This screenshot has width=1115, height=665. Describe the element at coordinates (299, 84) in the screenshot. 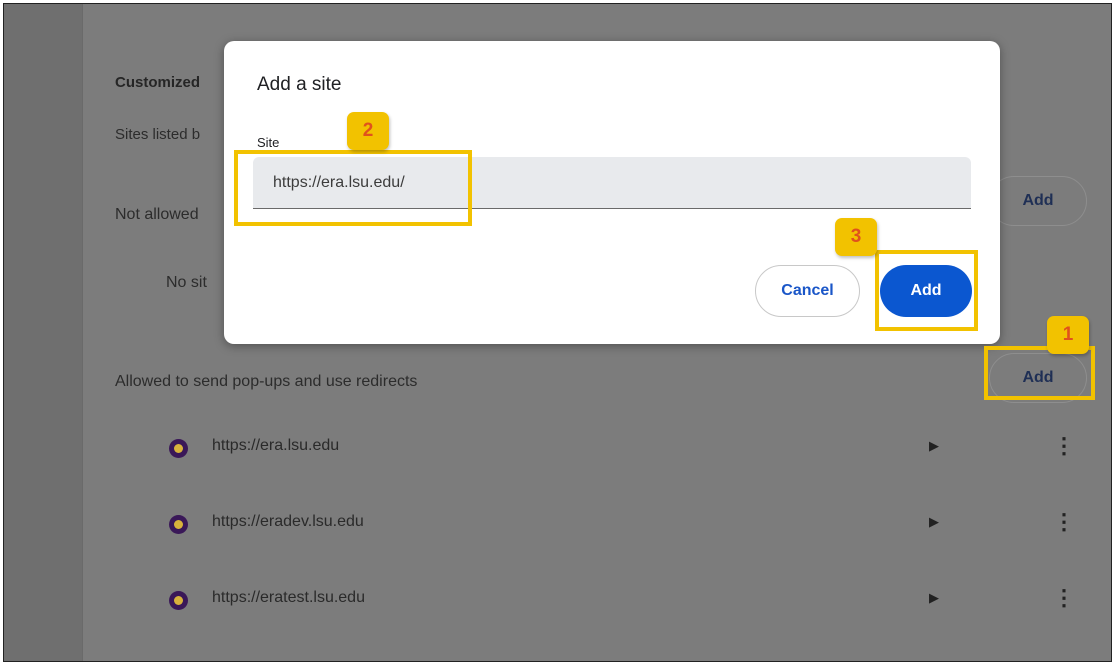

I see `dialog-title: Add a site` at that location.